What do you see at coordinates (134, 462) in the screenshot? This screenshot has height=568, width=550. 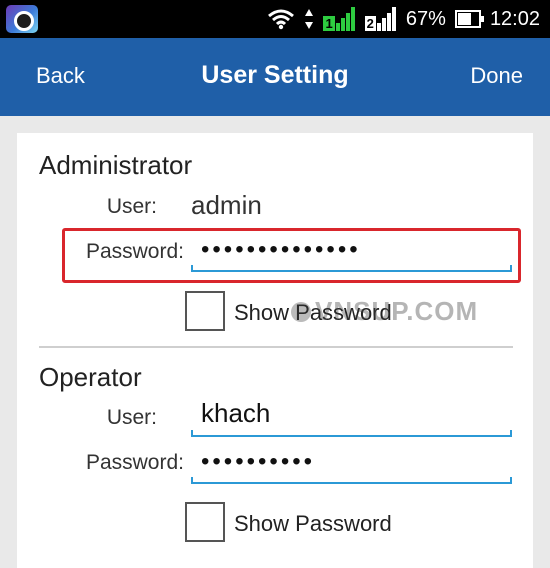 I see `operator-password-label: Password:` at bounding box center [134, 462].